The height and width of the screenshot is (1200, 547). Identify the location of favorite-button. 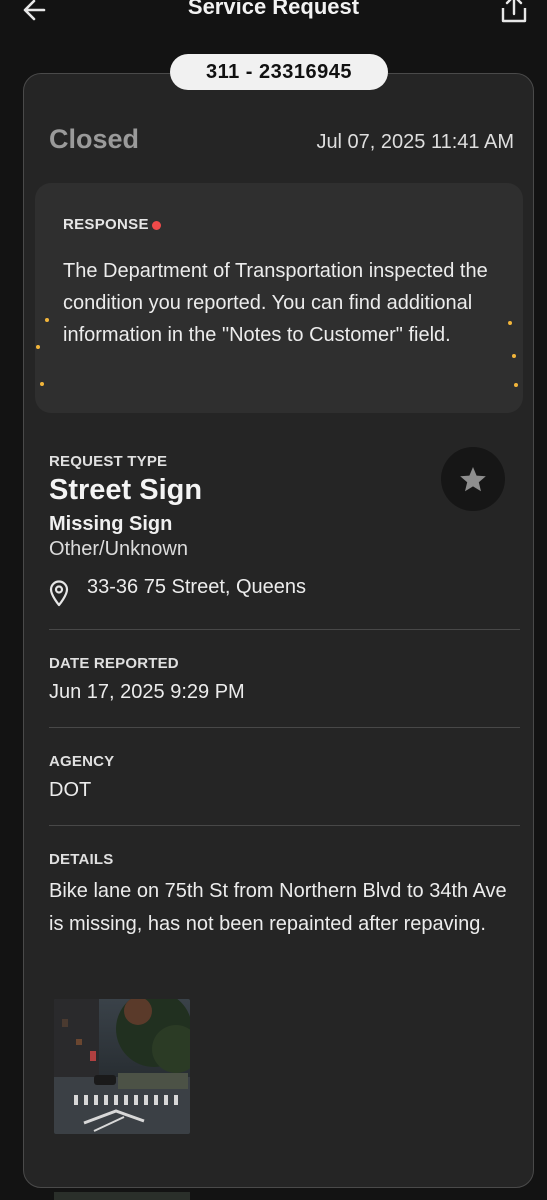
(473, 479).